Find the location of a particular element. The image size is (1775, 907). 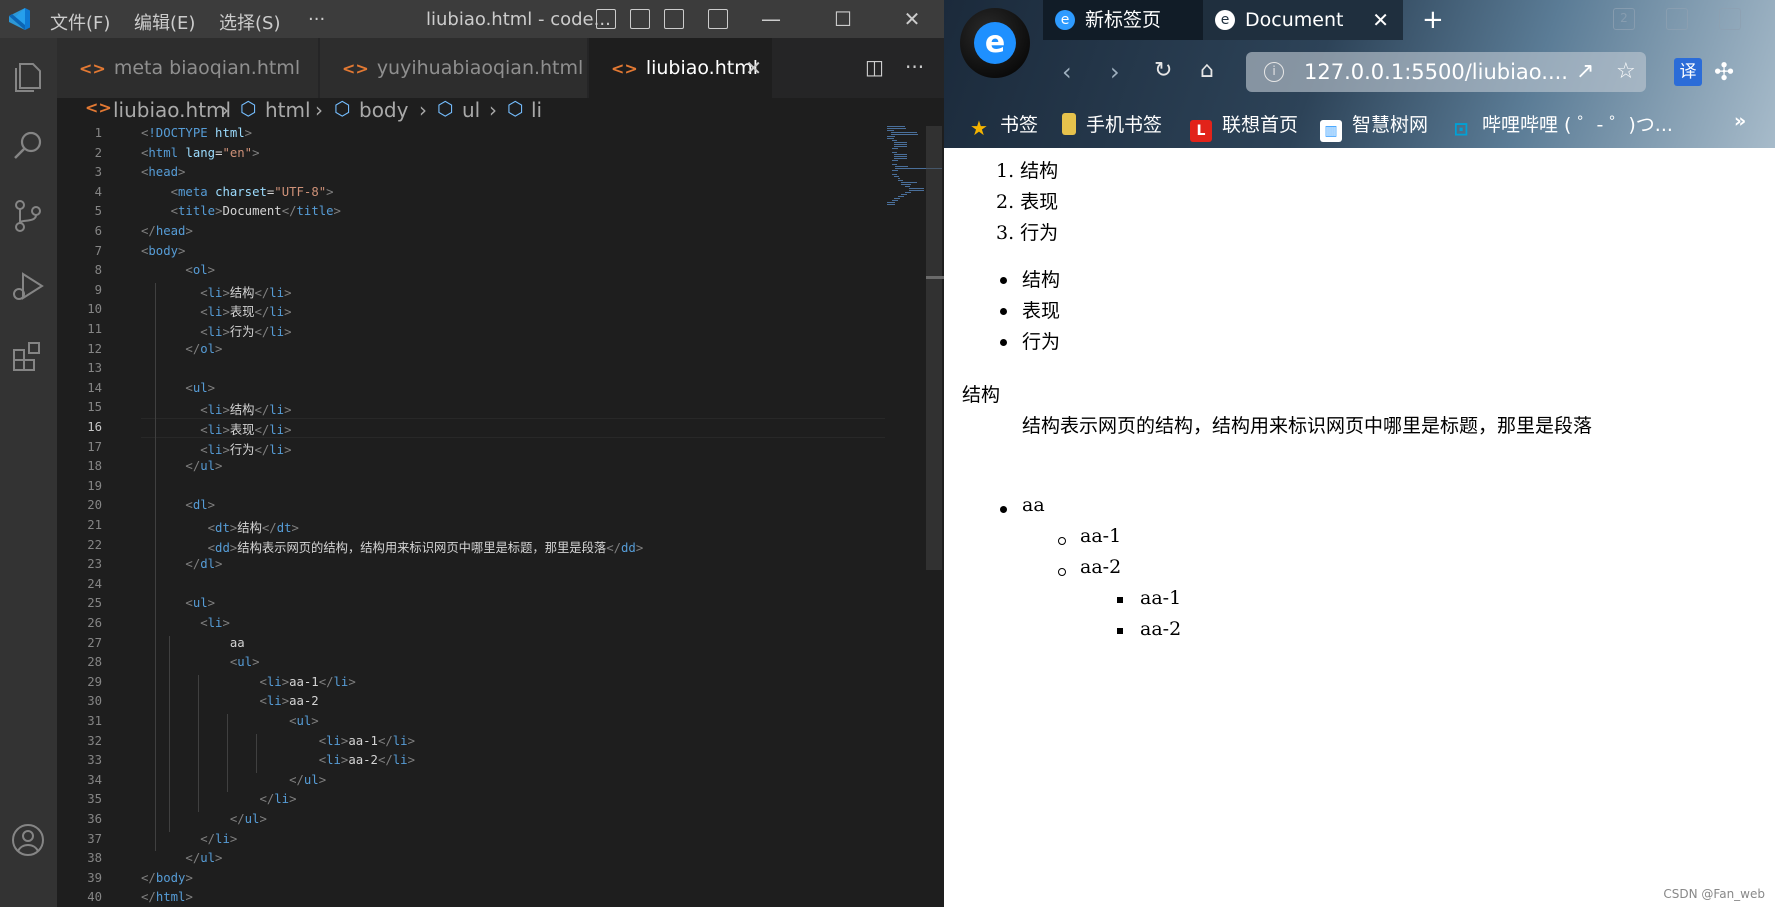

code-line: aa is located at coordinates (193, 642).